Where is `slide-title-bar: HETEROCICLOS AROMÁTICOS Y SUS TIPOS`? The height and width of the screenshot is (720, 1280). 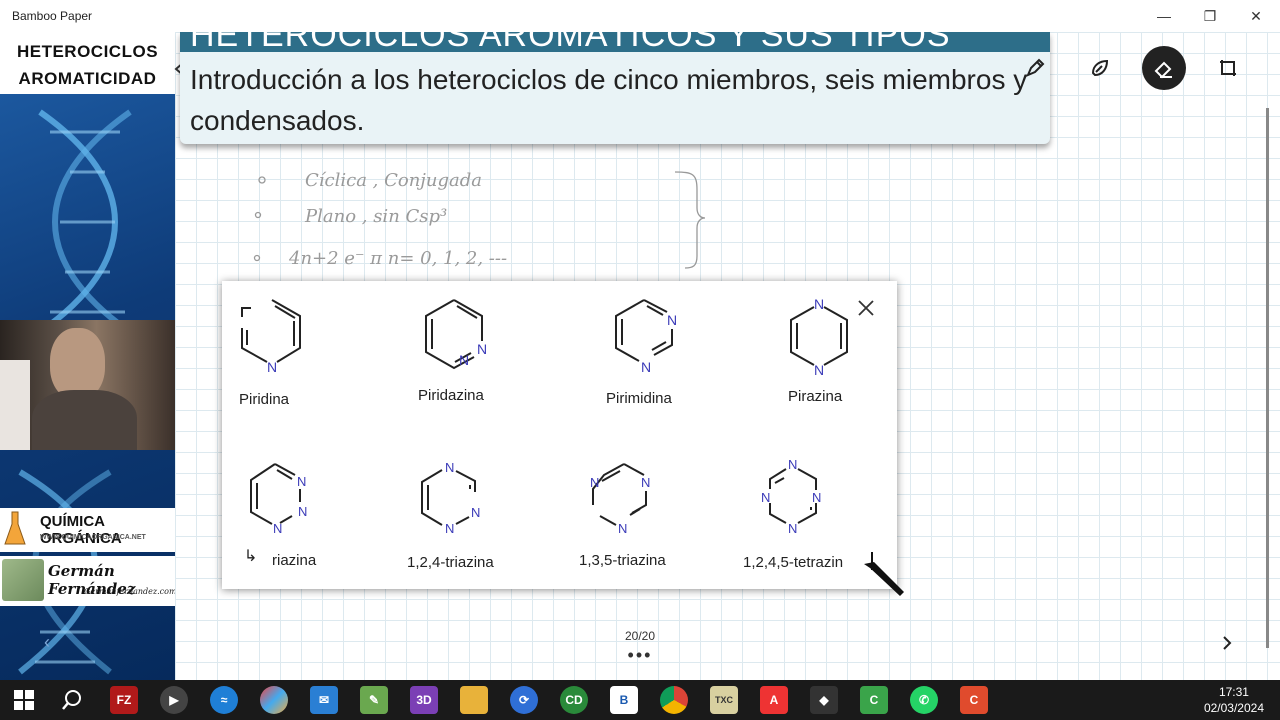
slide-title-bar: HETEROCICLOS AROMÁTICOS Y SUS TIPOS is located at coordinates (615, 43).